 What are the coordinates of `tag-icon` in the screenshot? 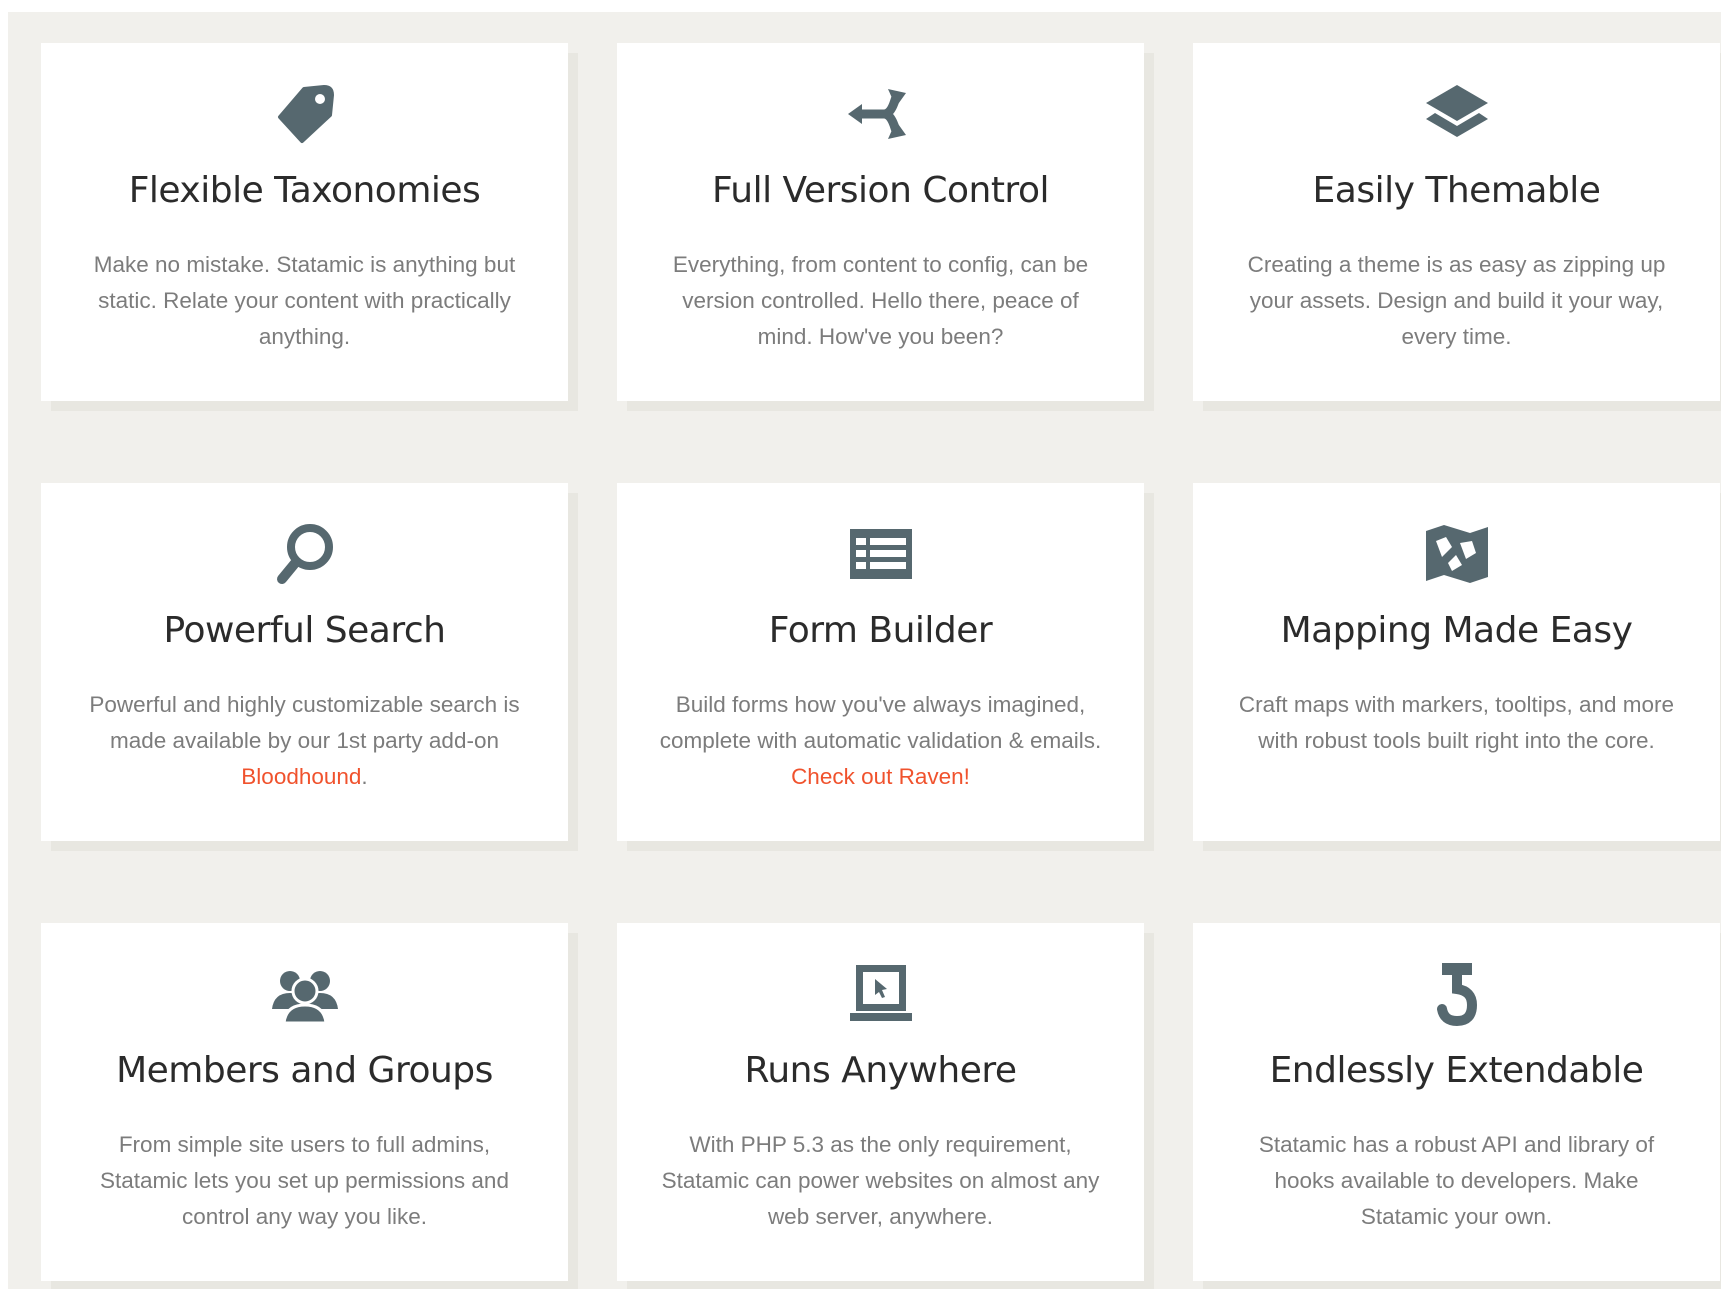 It's located at (305, 114).